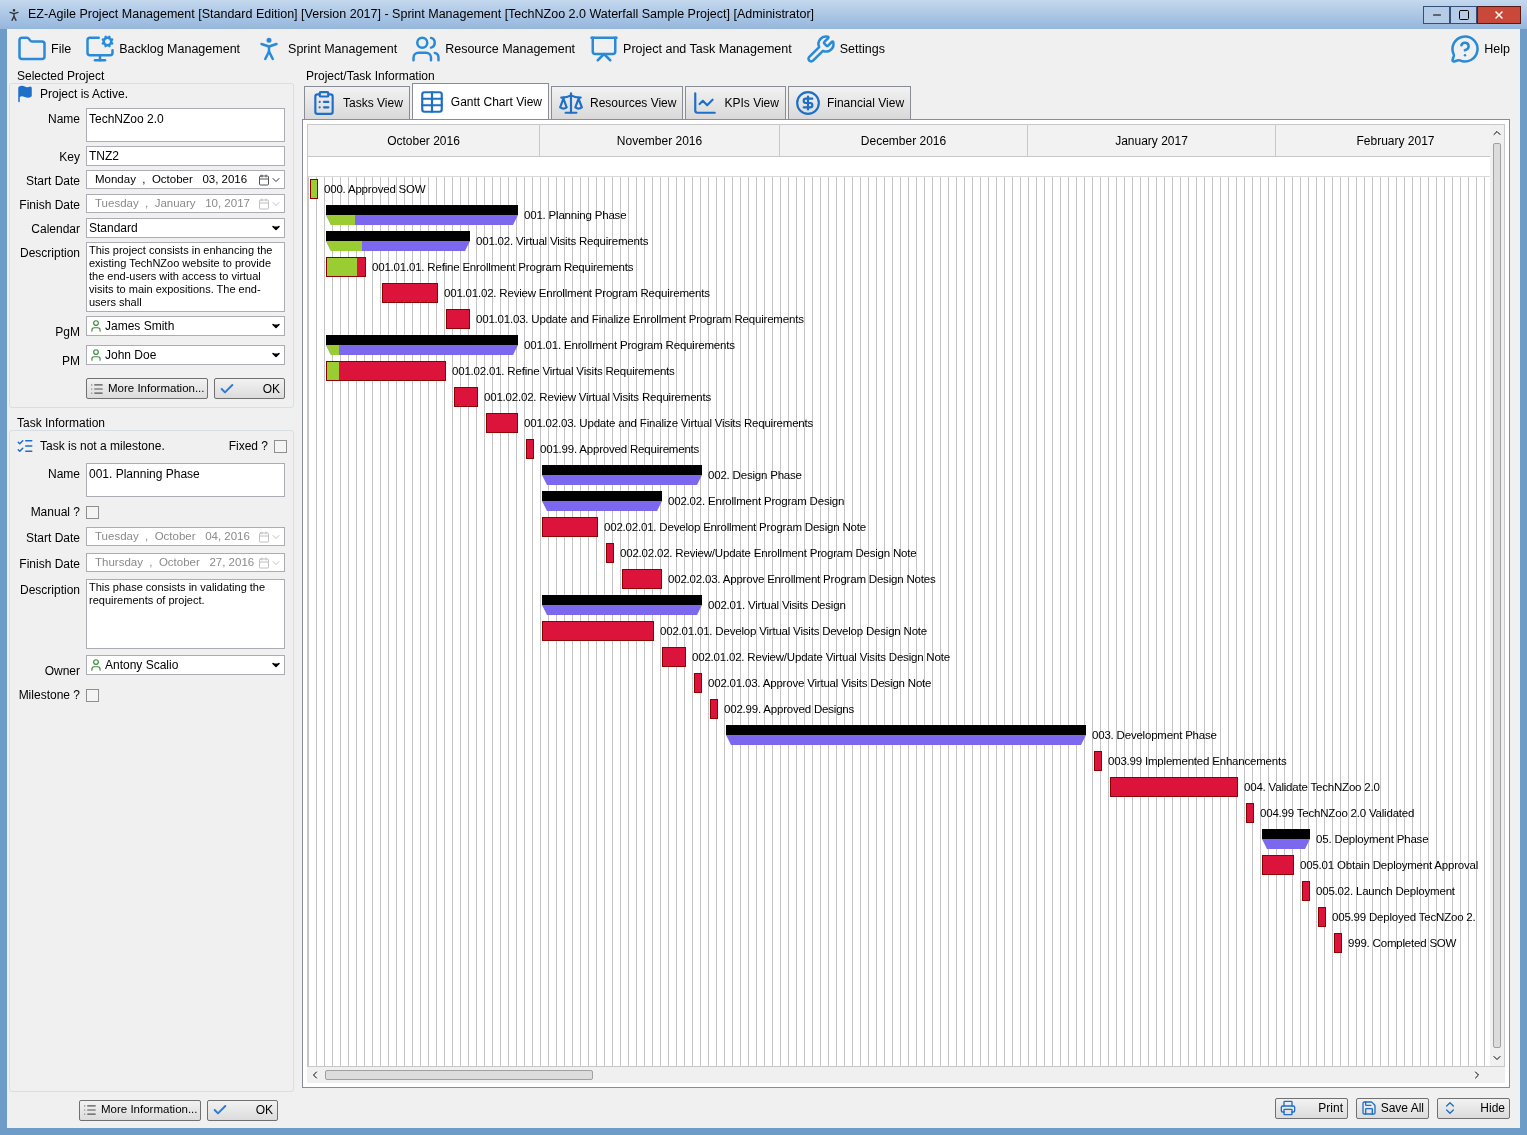 The width and height of the screenshot is (1527, 1135). Describe the element at coordinates (185, 665) in the screenshot. I see `person-dropdown: Antony Scalio` at that location.